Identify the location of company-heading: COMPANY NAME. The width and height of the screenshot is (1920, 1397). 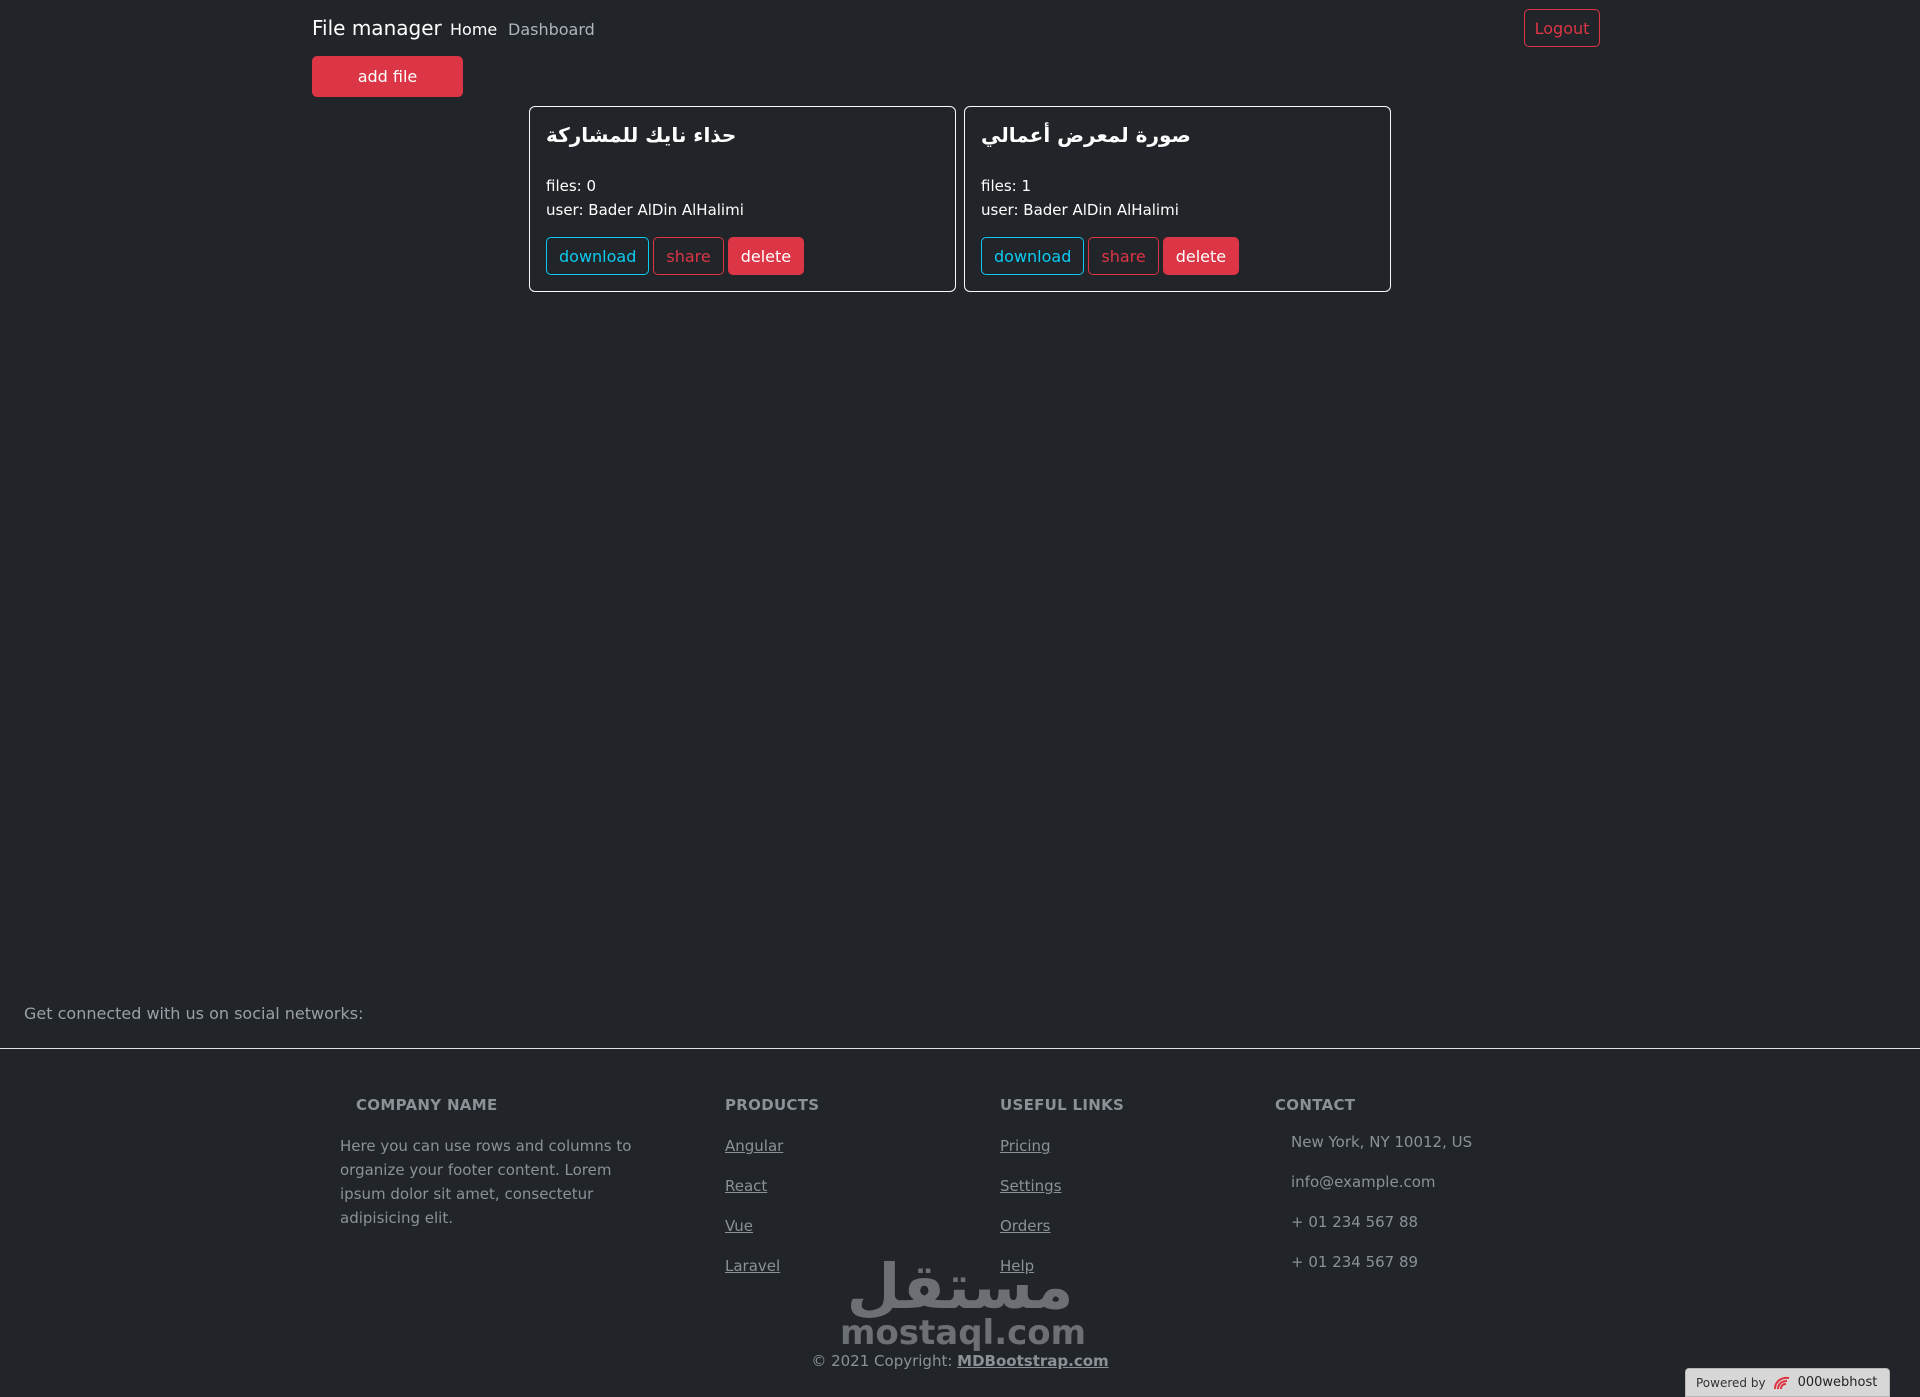
(427, 1105).